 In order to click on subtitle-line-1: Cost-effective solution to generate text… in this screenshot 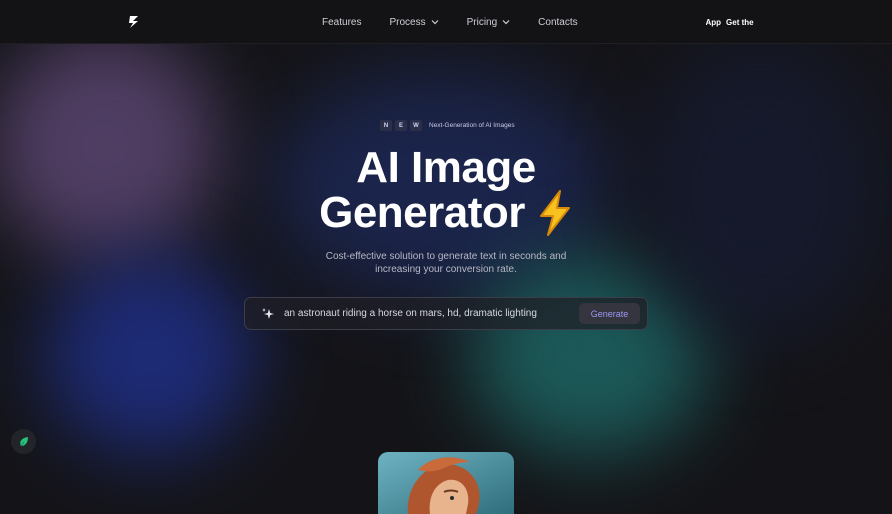, I will do `click(446, 256)`.